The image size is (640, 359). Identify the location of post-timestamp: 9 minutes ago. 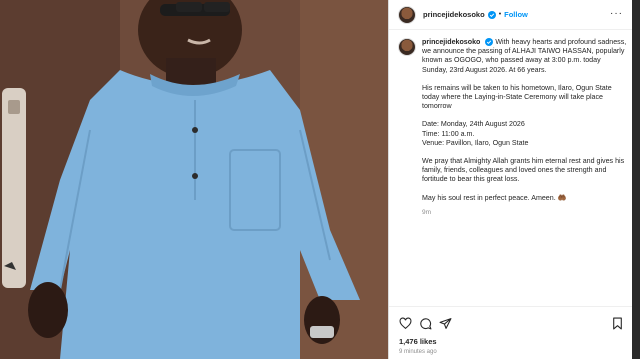
(418, 352).